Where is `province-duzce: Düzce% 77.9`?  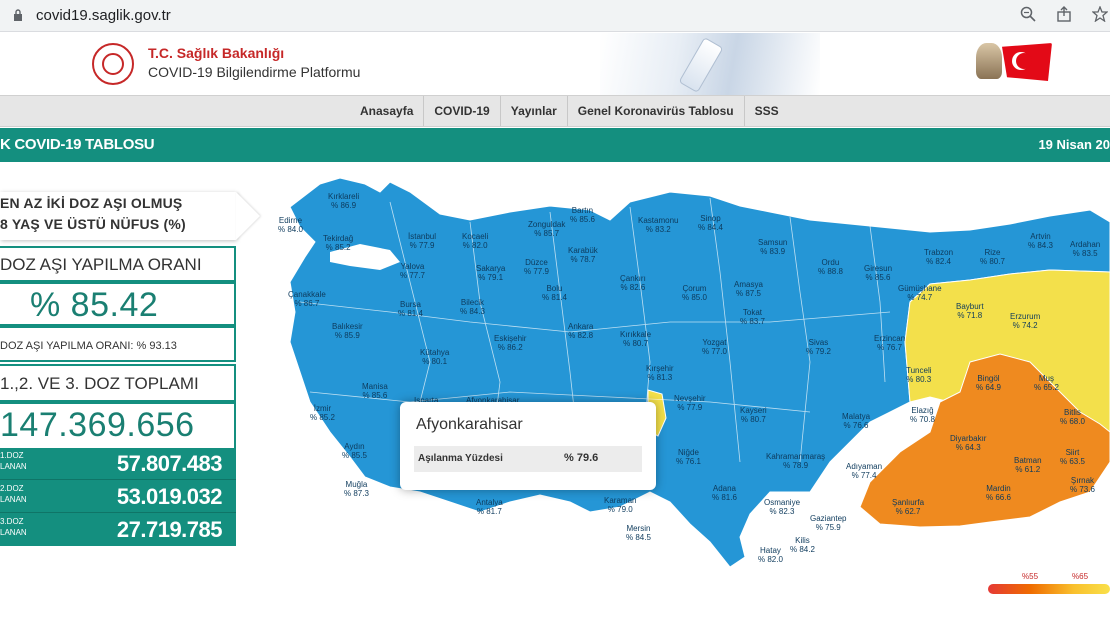 province-duzce: Düzce% 77.9 is located at coordinates (536, 267).